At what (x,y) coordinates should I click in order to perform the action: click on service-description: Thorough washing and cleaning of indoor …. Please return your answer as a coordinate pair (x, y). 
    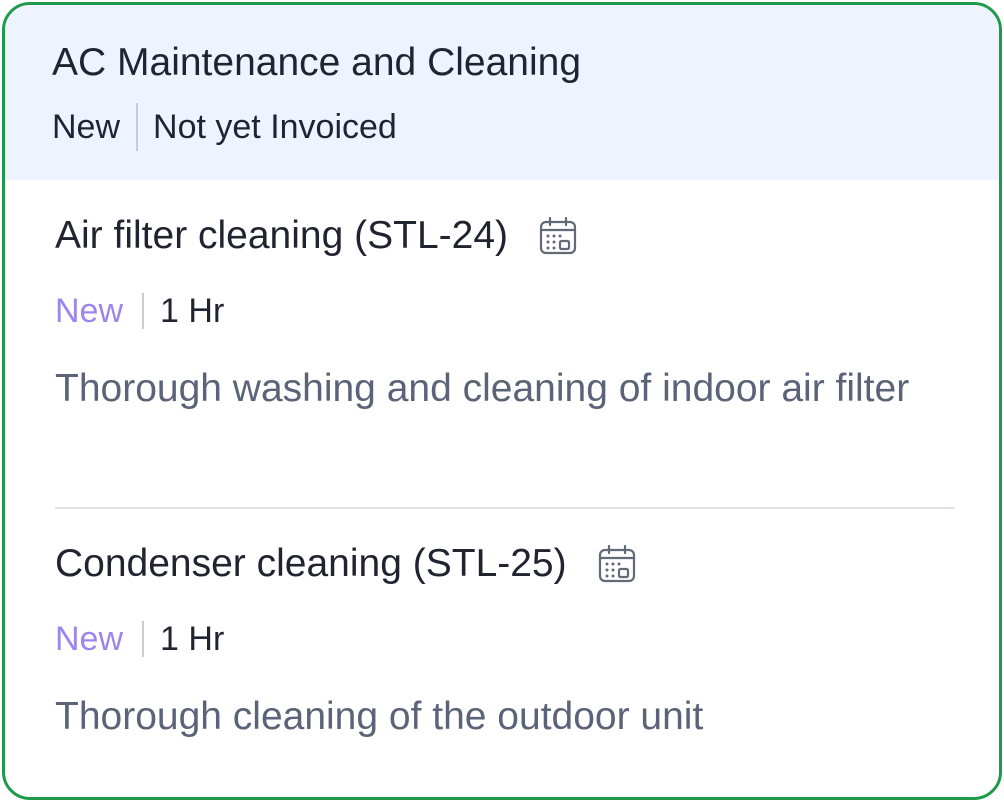
    Looking at the image, I should click on (482, 388).